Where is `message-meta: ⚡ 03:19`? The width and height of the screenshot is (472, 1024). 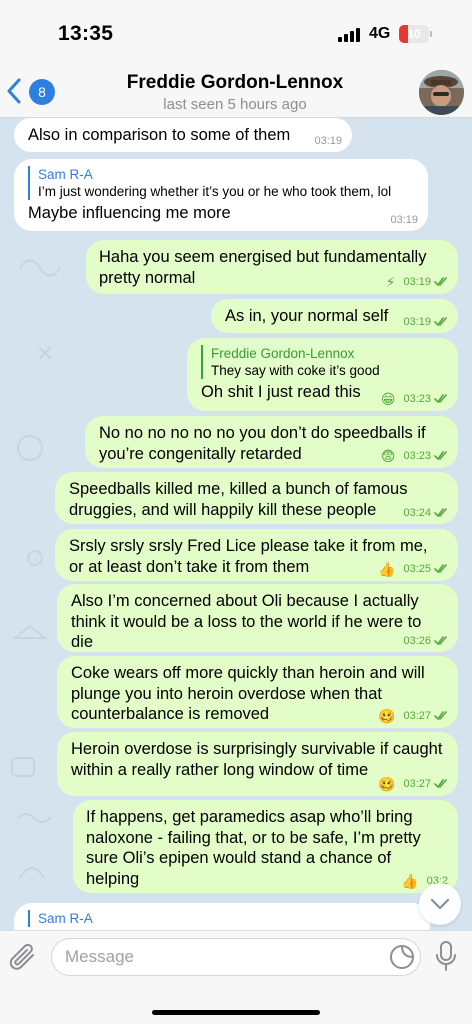
message-meta: ⚡ 03:19 is located at coordinates (417, 282).